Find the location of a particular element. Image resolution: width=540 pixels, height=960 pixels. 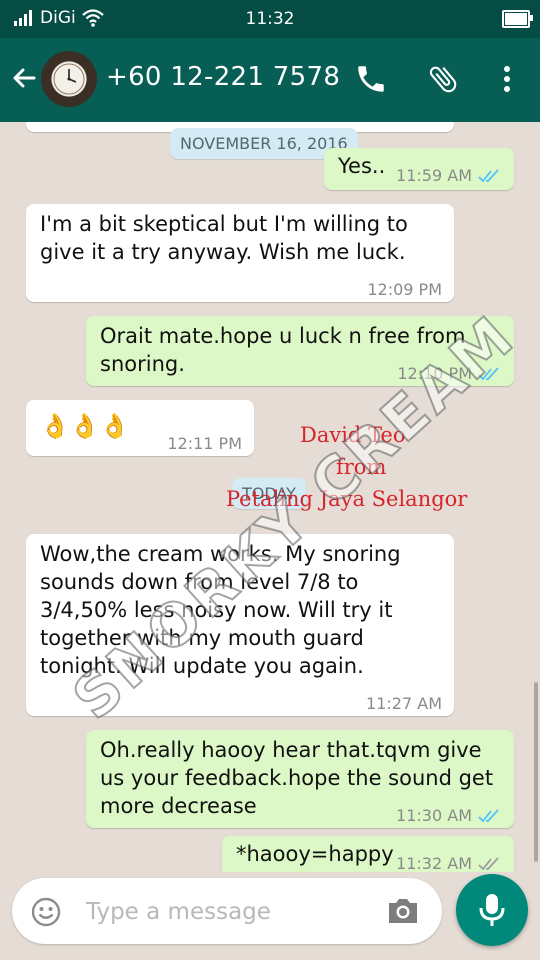

status-bar: DiGi 11:32 is located at coordinates (270, 19).